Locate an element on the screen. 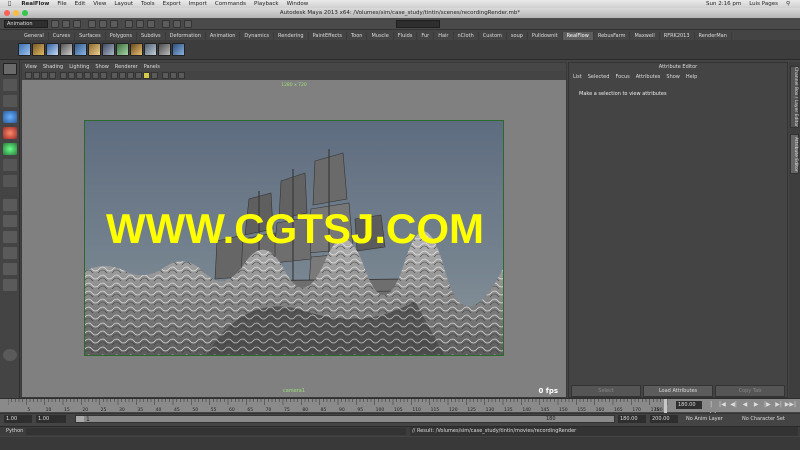 This screenshot has height=450, width=800. menu-file: File is located at coordinates (61, 4).